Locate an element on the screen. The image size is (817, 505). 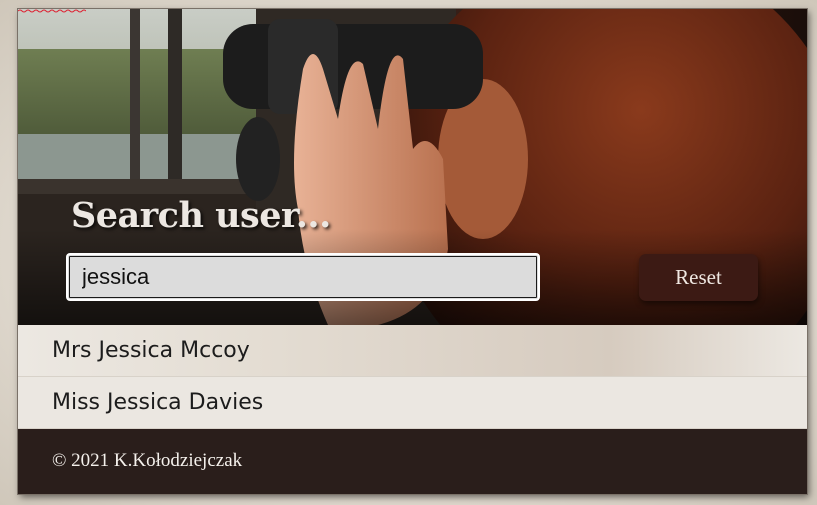
copyright-text: © 2021 K.Kołodziejczak is located at coordinates (147, 460).